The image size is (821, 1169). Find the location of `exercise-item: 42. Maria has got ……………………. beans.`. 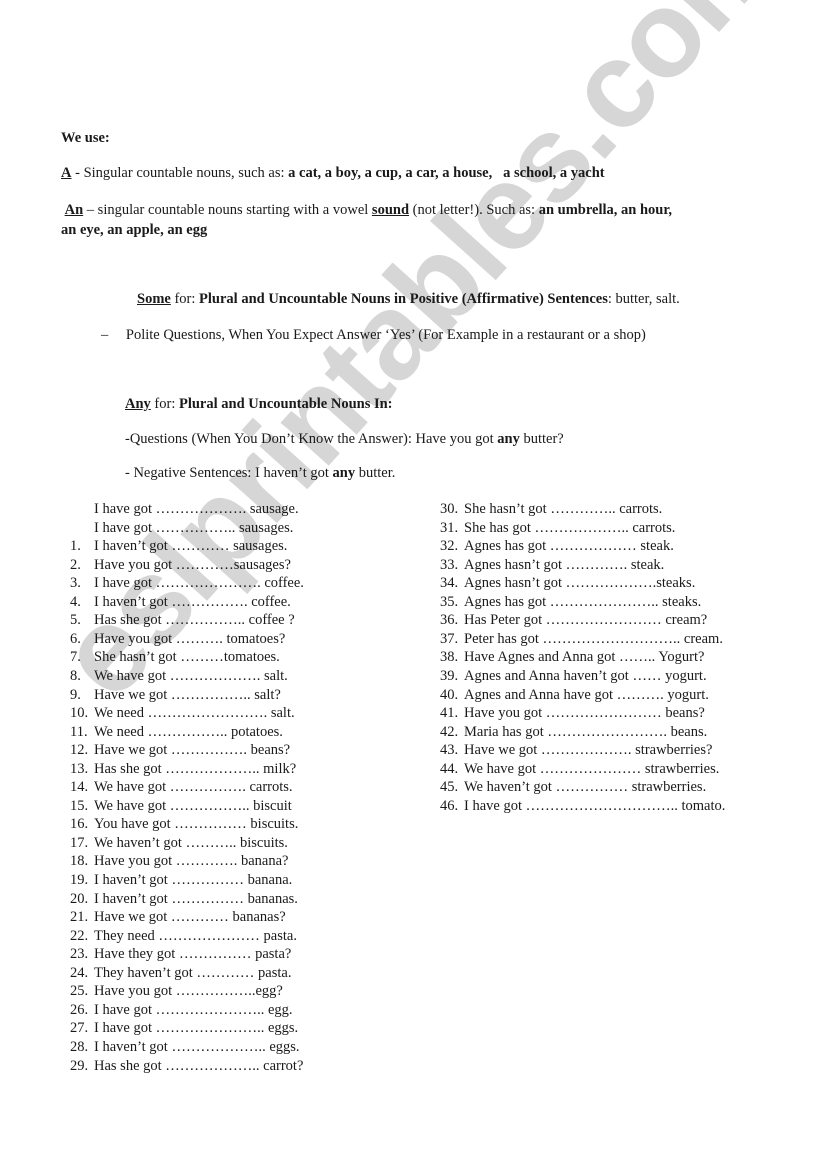

exercise-item: 42. Maria has got ……………………. beans. is located at coordinates (573, 732).